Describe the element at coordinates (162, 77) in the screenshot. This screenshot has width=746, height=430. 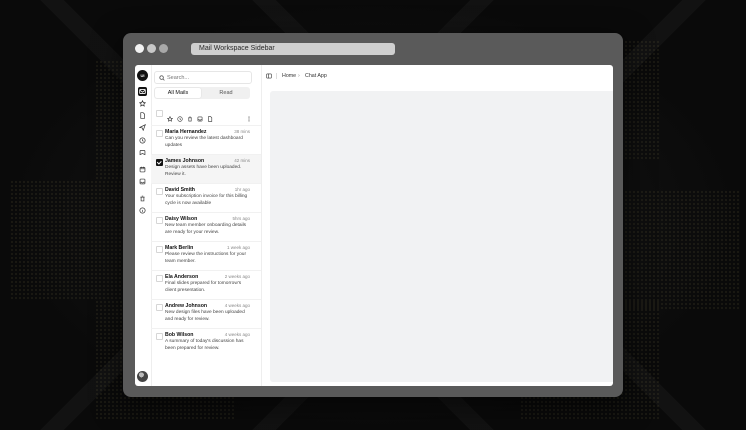
I see `search-icon` at that location.